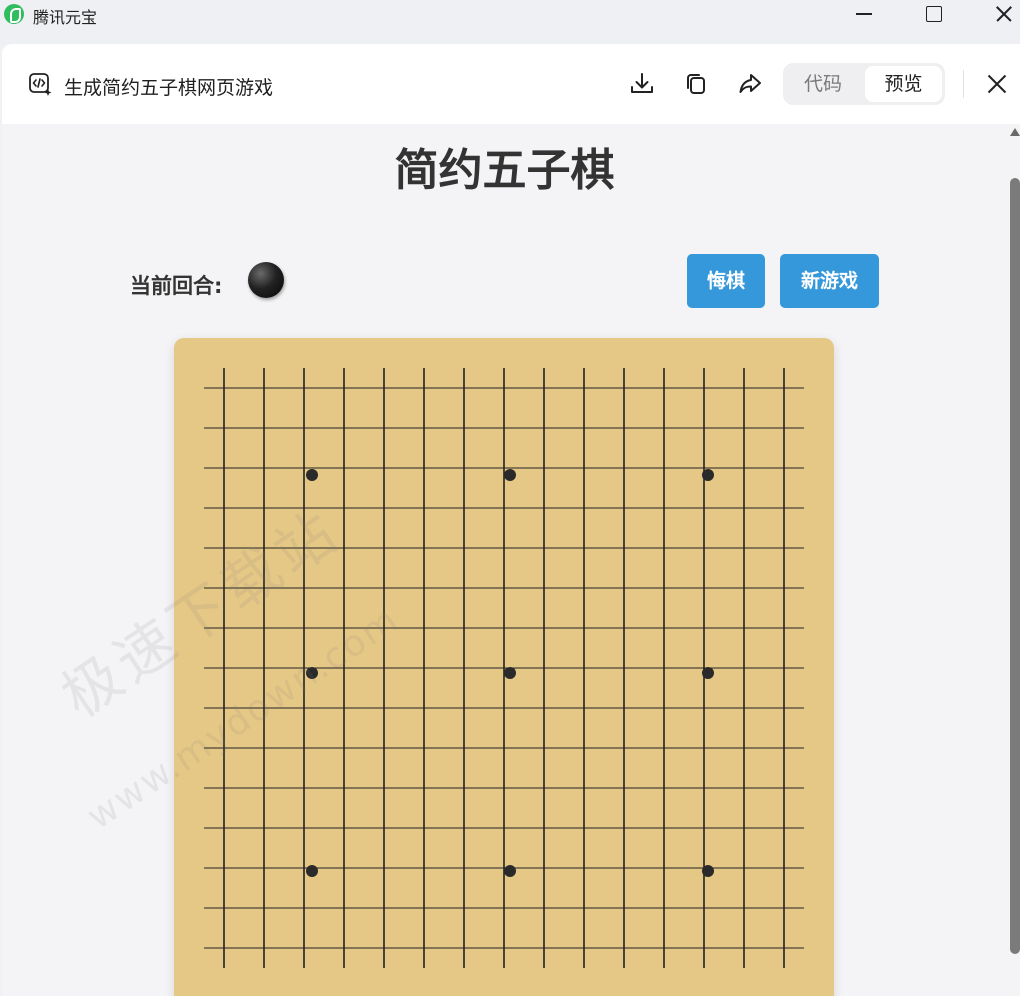  I want to click on panel-header: 生成简约五子棋网页游戏 代码 预览, so click(511, 84).